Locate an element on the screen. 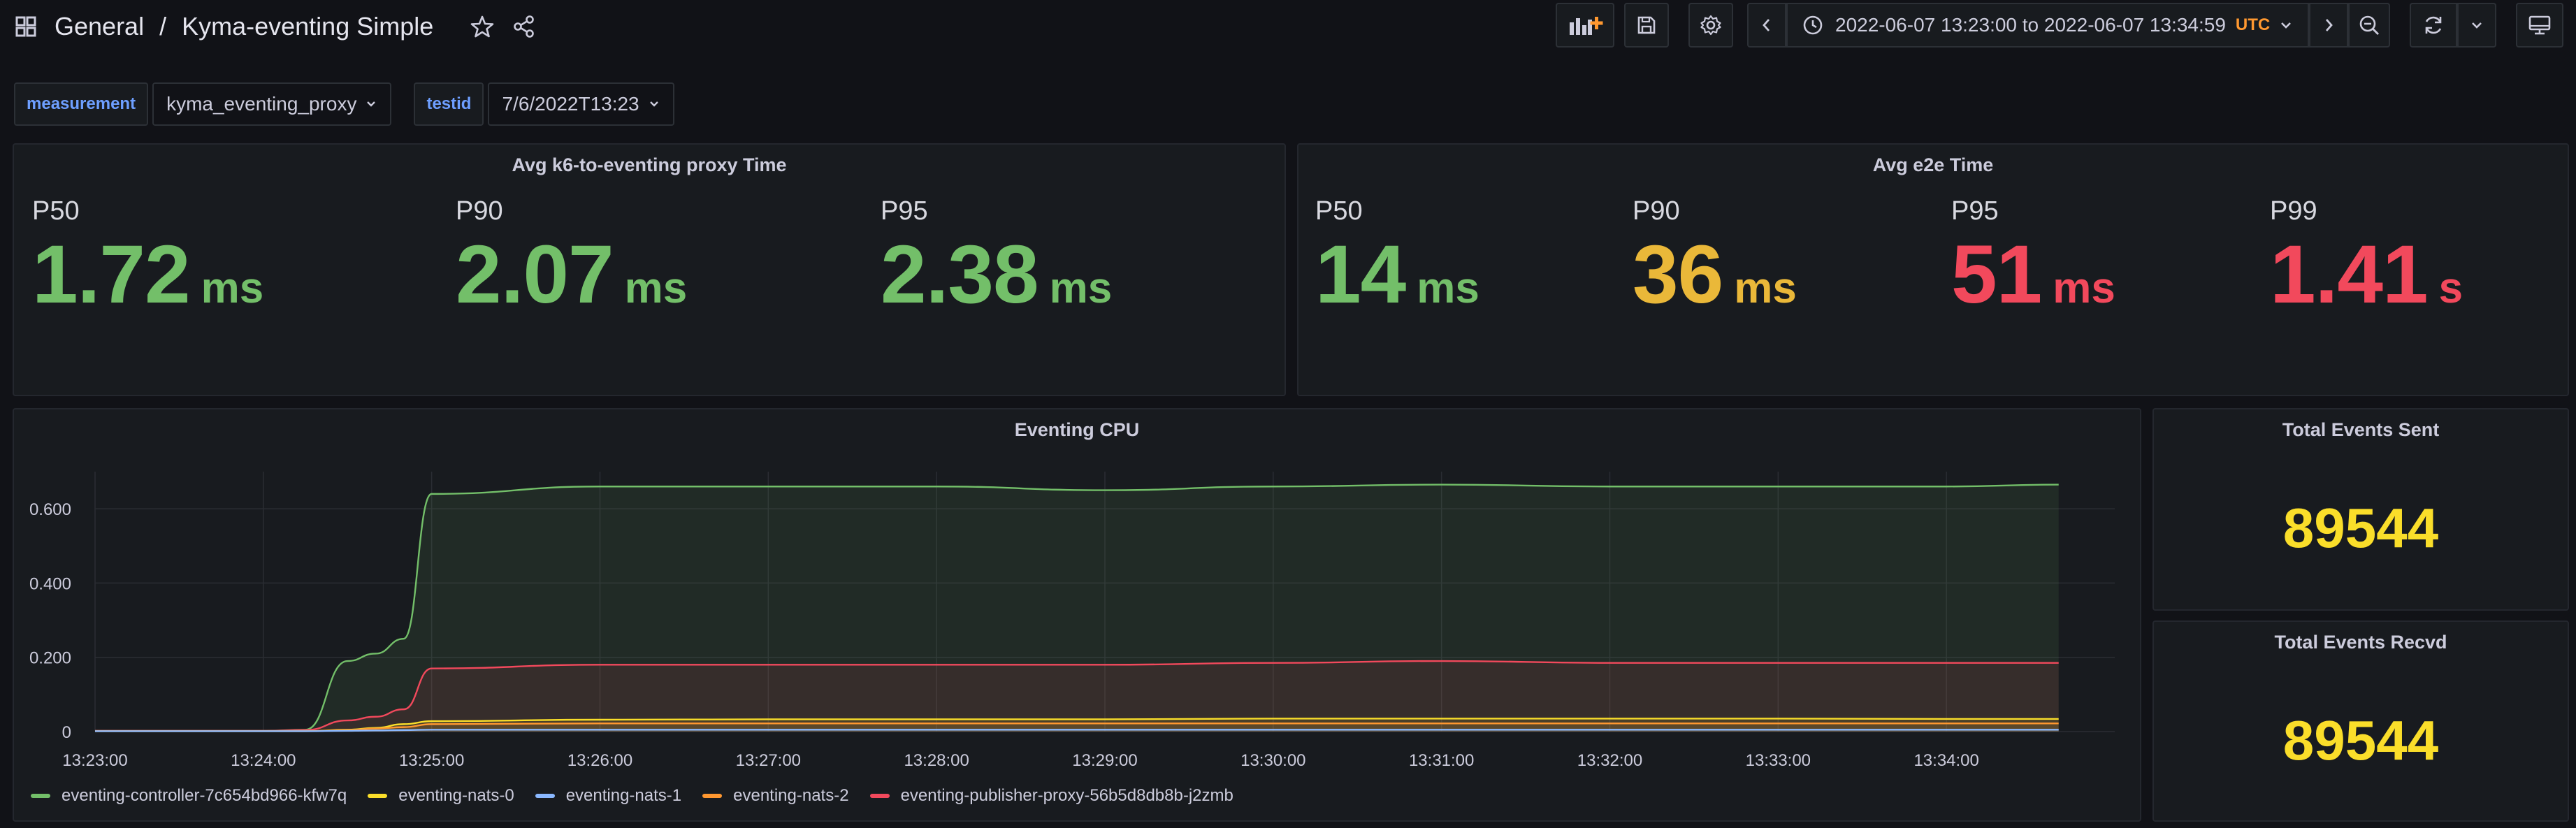 The height and width of the screenshot is (828, 2576). panel-total-events-recvd: Total Events Recvd 89544 is located at coordinates (2360, 721).